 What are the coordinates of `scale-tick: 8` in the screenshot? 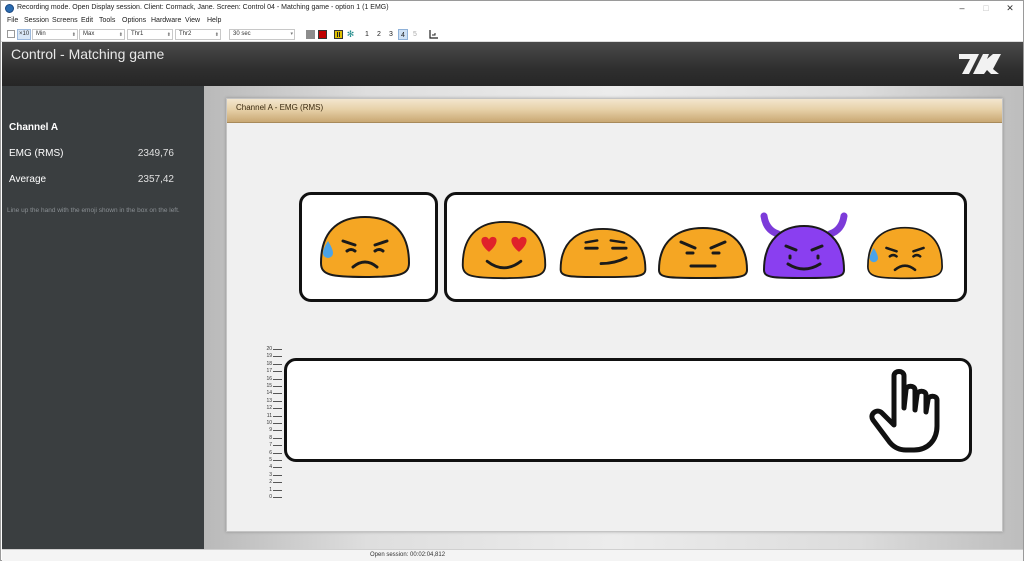 It's located at (271, 438).